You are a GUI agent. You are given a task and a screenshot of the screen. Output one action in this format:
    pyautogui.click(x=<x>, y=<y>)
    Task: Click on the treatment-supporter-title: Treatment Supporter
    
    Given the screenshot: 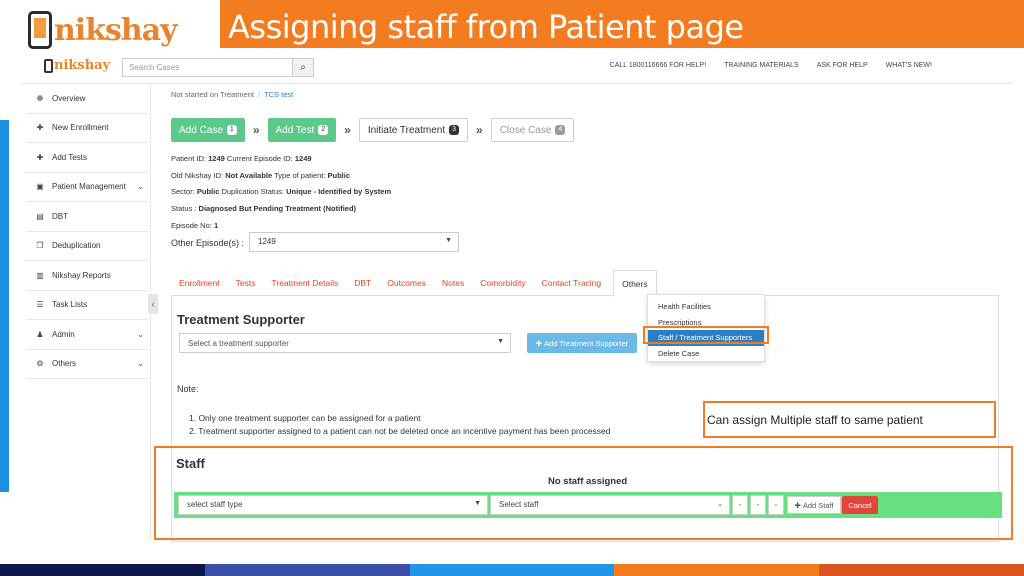 What is the action you would take?
    pyautogui.click(x=241, y=319)
    